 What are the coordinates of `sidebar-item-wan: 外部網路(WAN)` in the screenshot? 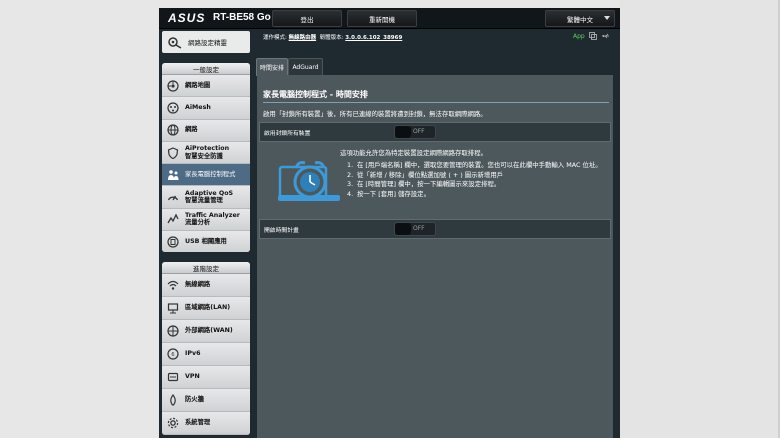 It's located at (206, 331).